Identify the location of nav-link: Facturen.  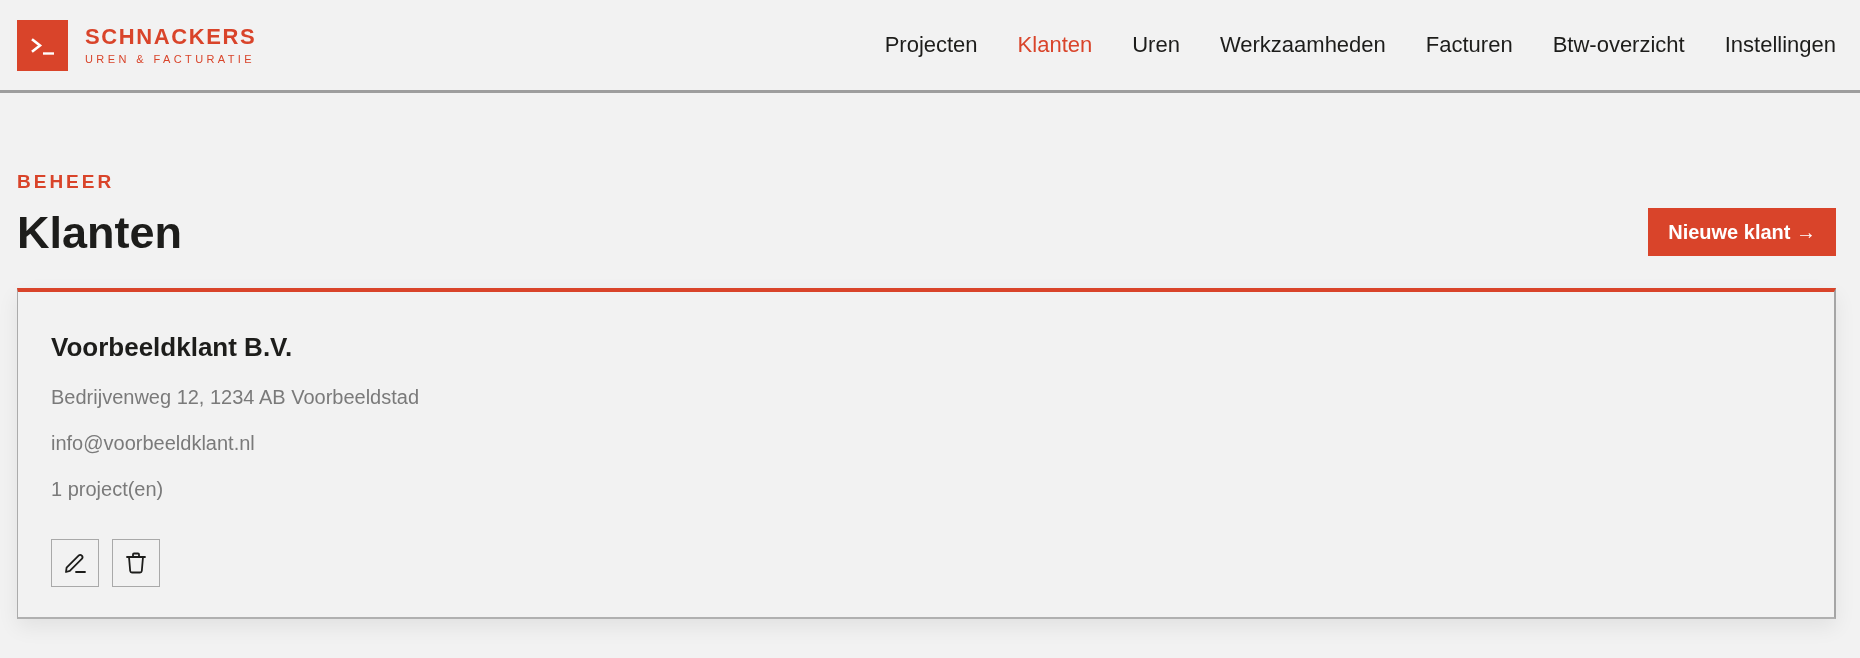
(1469, 45).